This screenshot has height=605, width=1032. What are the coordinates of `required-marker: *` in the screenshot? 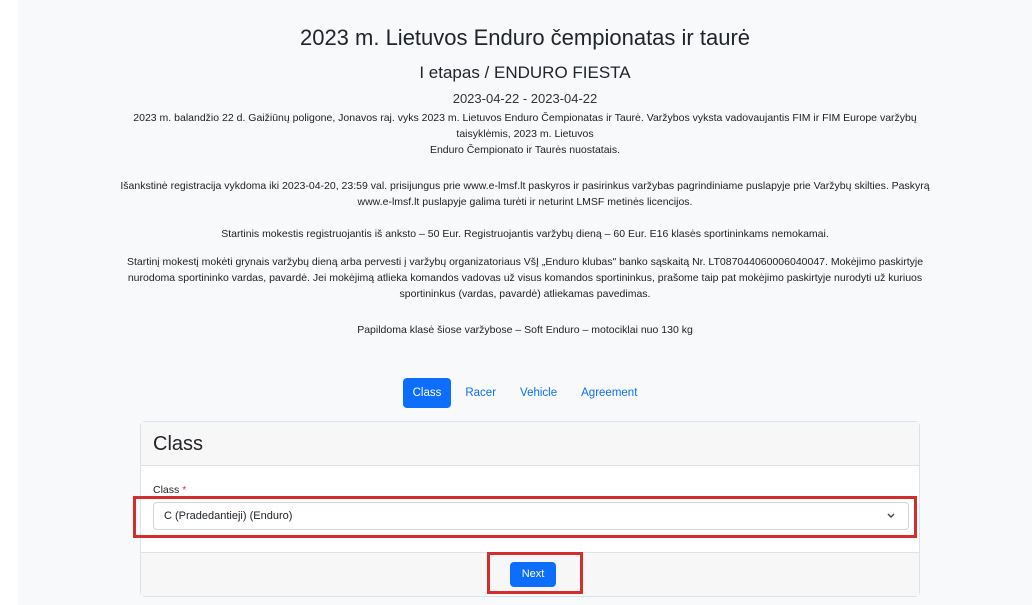 It's located at (184, 490).